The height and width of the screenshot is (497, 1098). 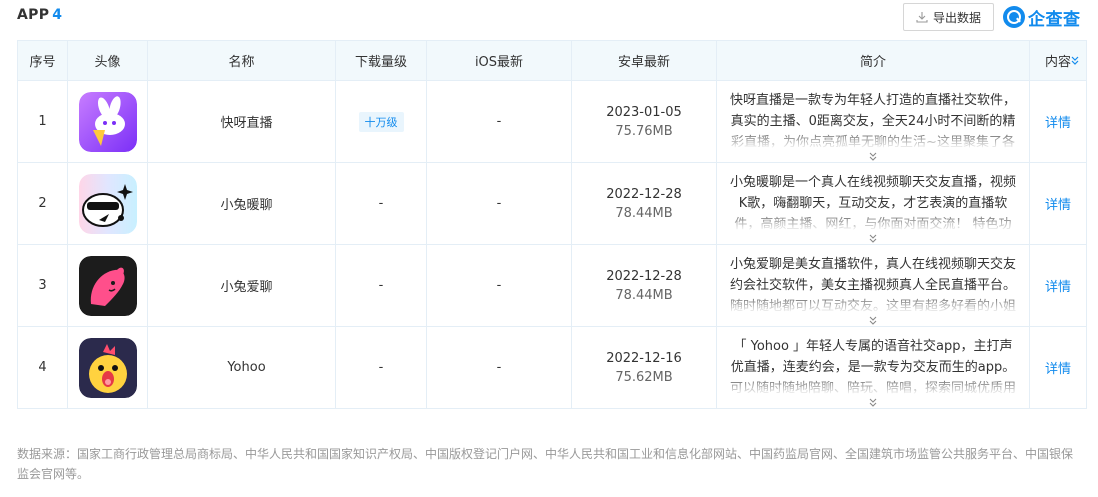 What do you see at coordinates (1075, 60) in the screenshot?
I see `expand-columns-chevron-icon` at bounding box center [1075, 60].